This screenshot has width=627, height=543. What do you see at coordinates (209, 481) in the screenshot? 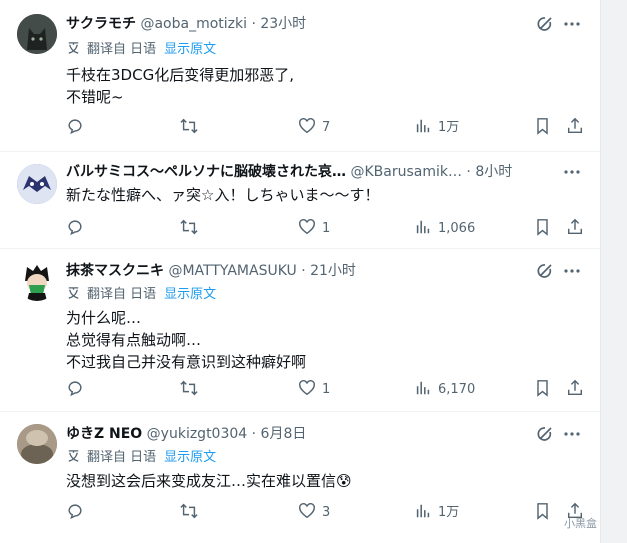
I see `tweet-text-line: 没想到这会后来变成友江…实在难以置信😰` at bounding box center [209, 481].